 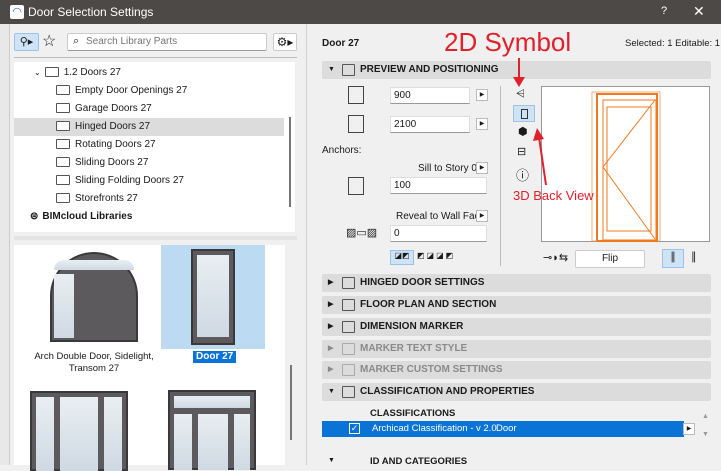 What do you see at coordinates (430, 124) in the screenshot?
I see `height-input: 2100` at bounding box center [430, 124].